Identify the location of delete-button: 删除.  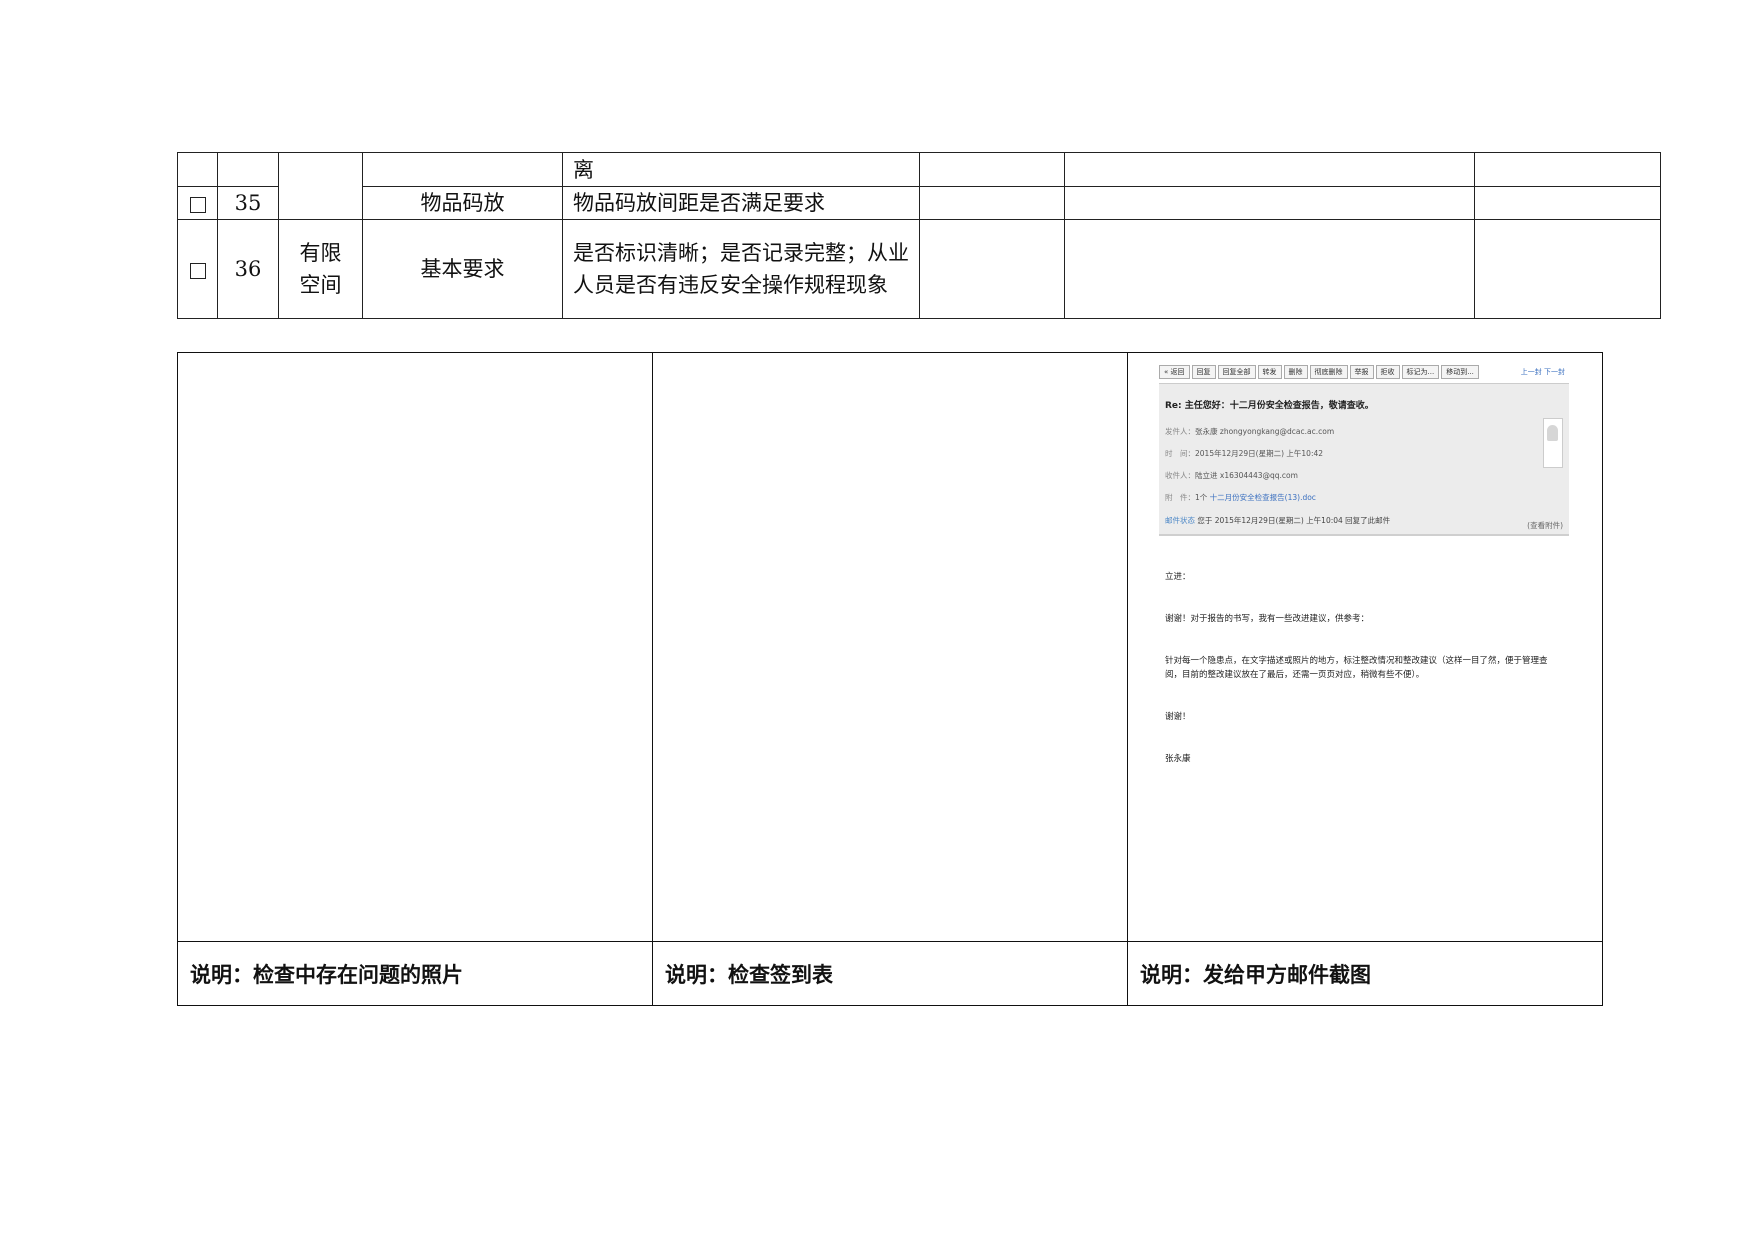
(1295, 372).